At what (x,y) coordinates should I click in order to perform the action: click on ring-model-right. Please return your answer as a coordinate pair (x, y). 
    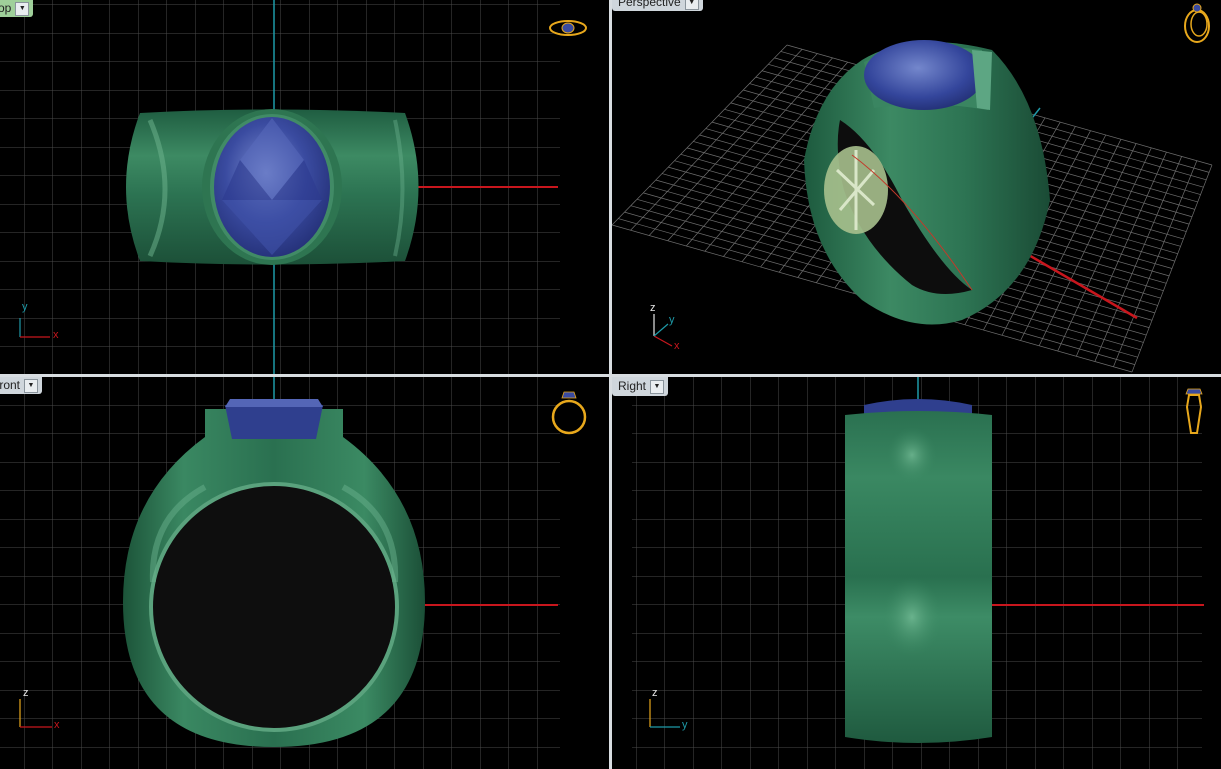
    Looking at the image, I should click on (918, 571).